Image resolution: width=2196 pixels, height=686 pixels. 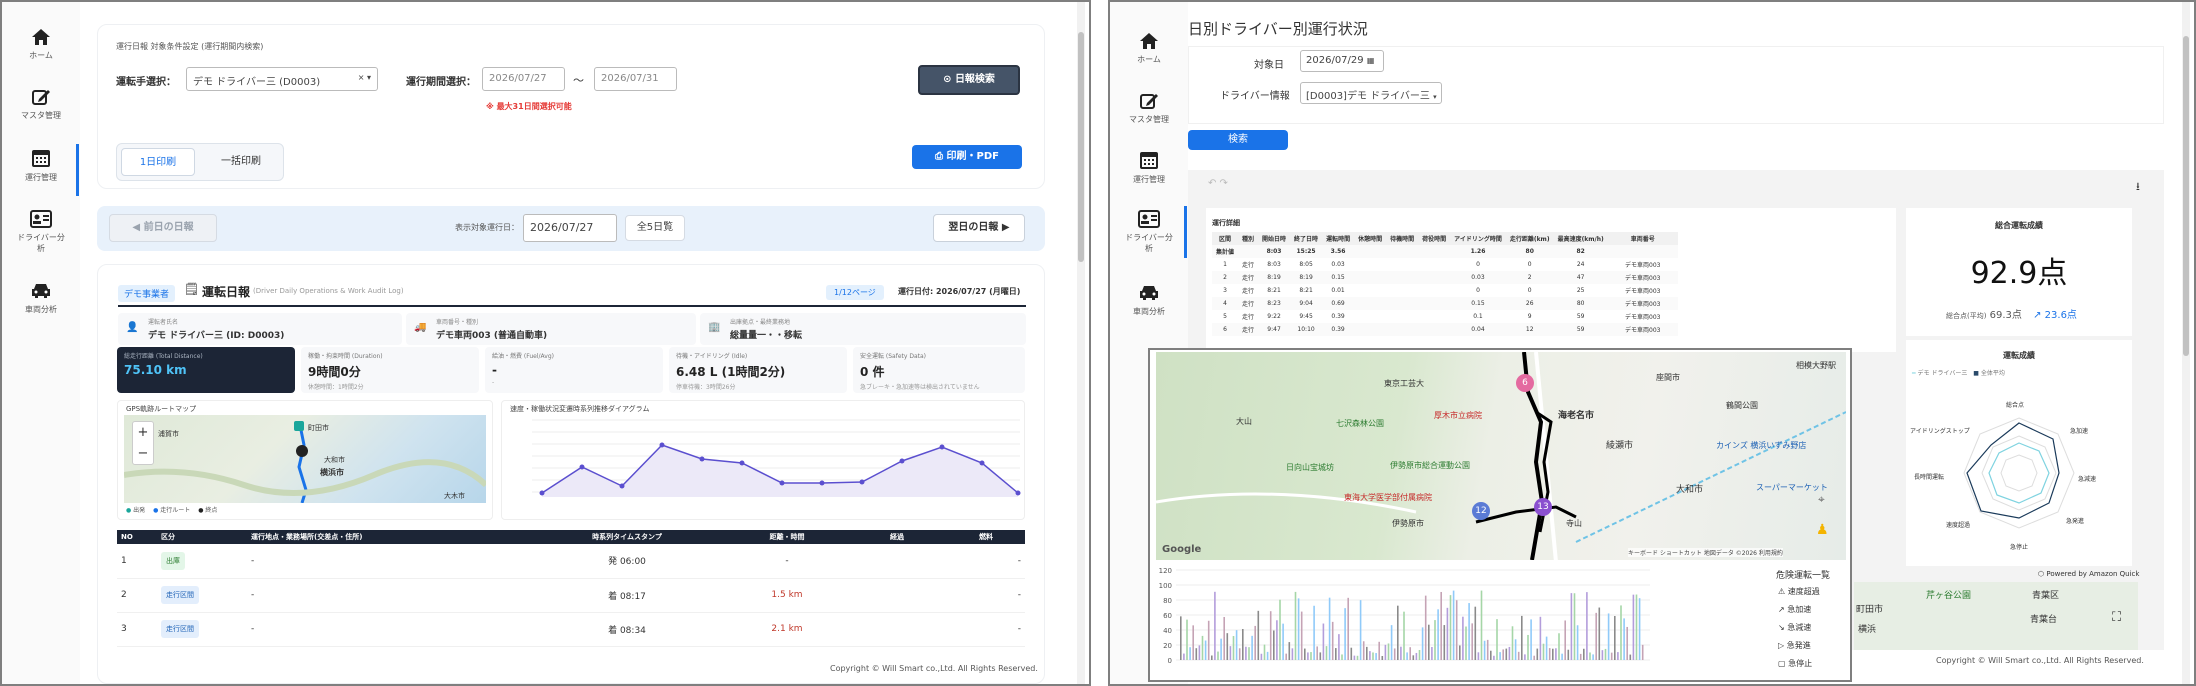 I want to click on map-place: 青葉区, so click(x=2046, y=596).